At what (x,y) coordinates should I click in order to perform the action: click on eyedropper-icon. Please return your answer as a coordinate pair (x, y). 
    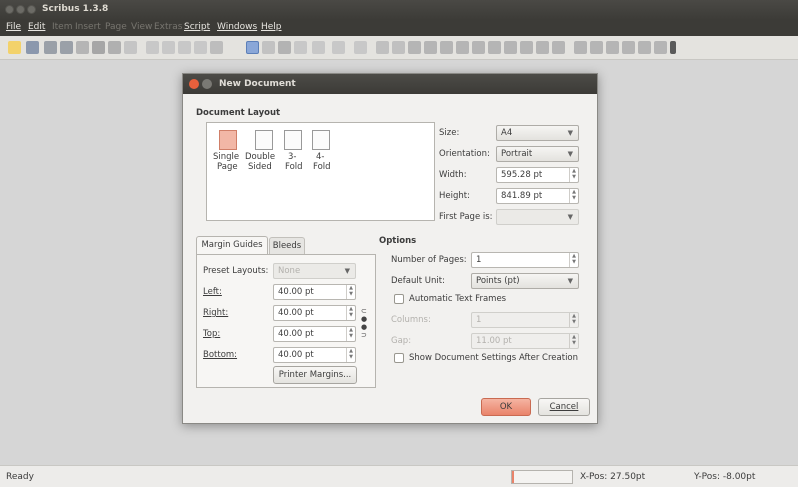
    Looking at the image, I should click on (558, 47).